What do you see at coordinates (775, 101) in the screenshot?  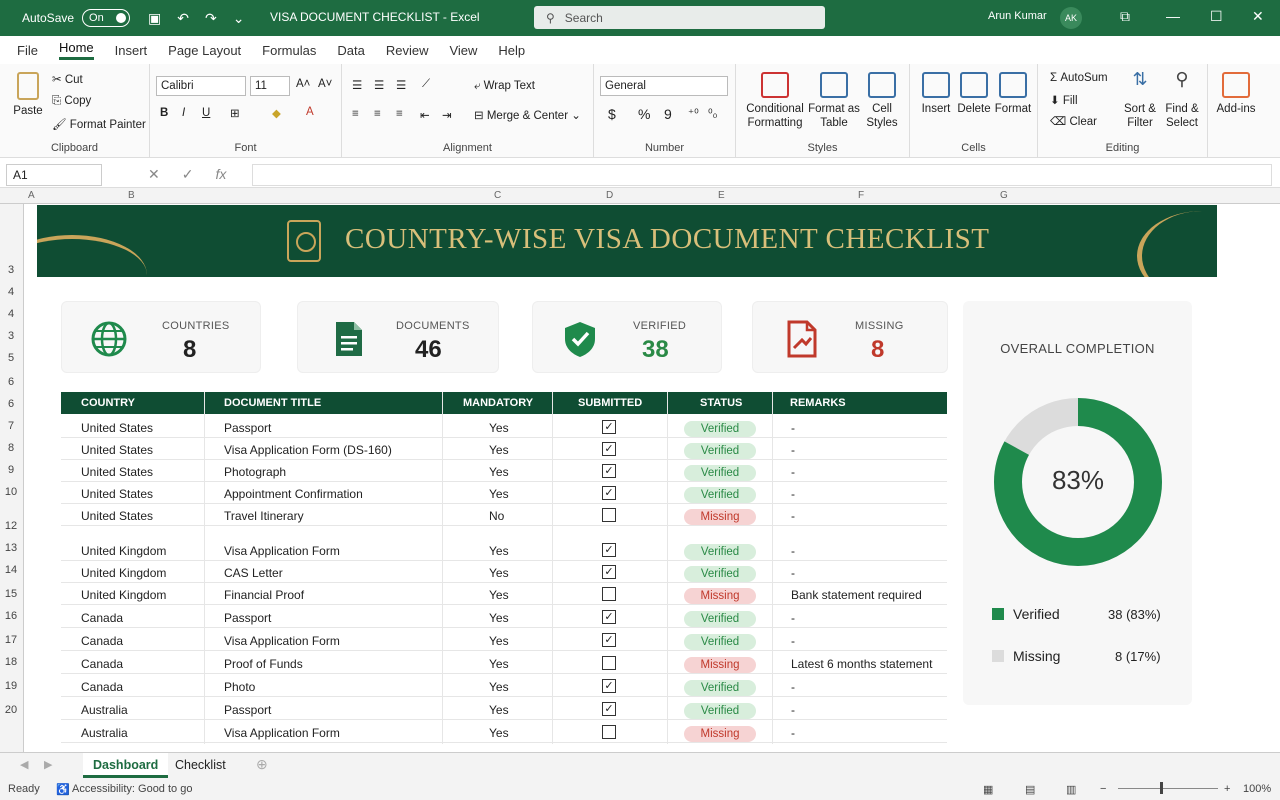 I see `conditional-formatting-button: Conditional Formatting` at bounding box center [775, 101].